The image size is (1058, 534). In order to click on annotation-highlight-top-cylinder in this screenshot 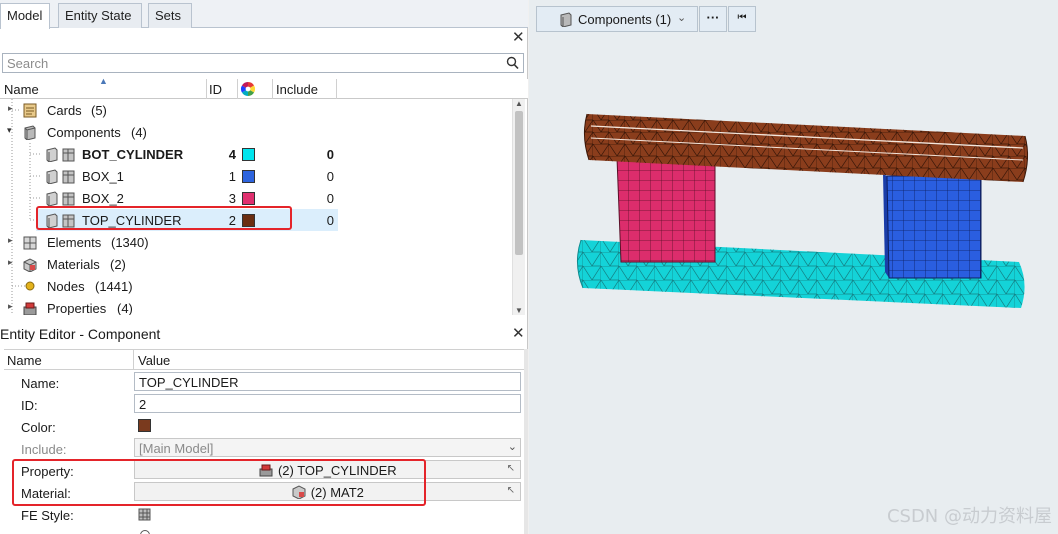, I will do `click(164, 218)`.